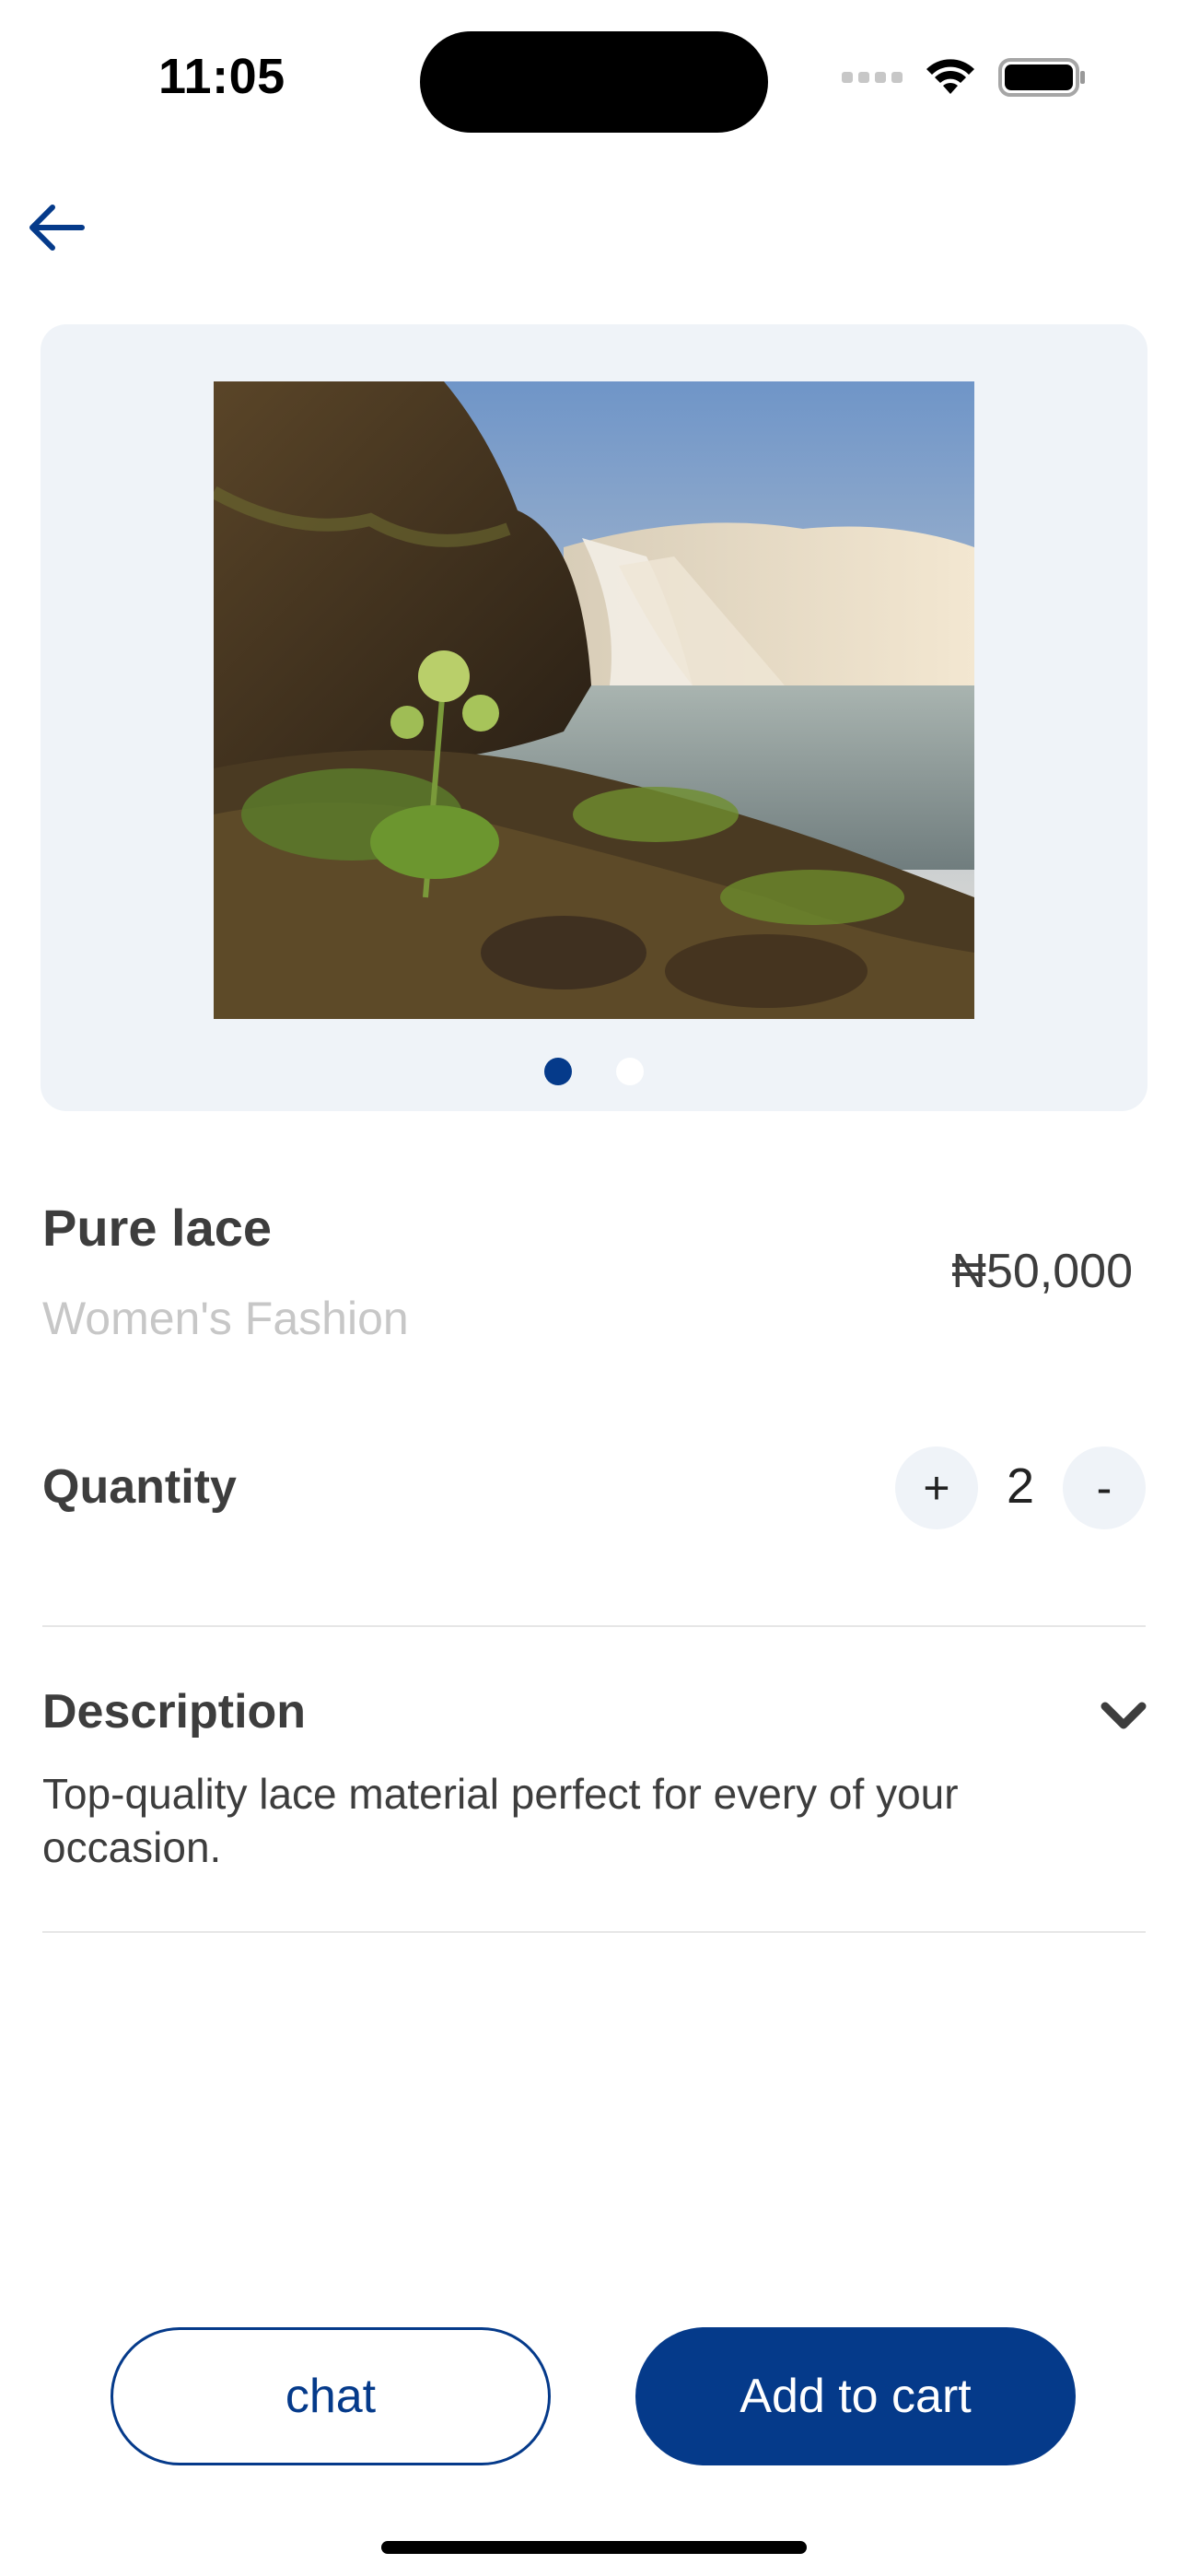 The image size is (1188, 2576). What do you see at coordinates (221, 76) in the screenshot?
I see `status-time: 11:05` at bounding box center [221, 76].